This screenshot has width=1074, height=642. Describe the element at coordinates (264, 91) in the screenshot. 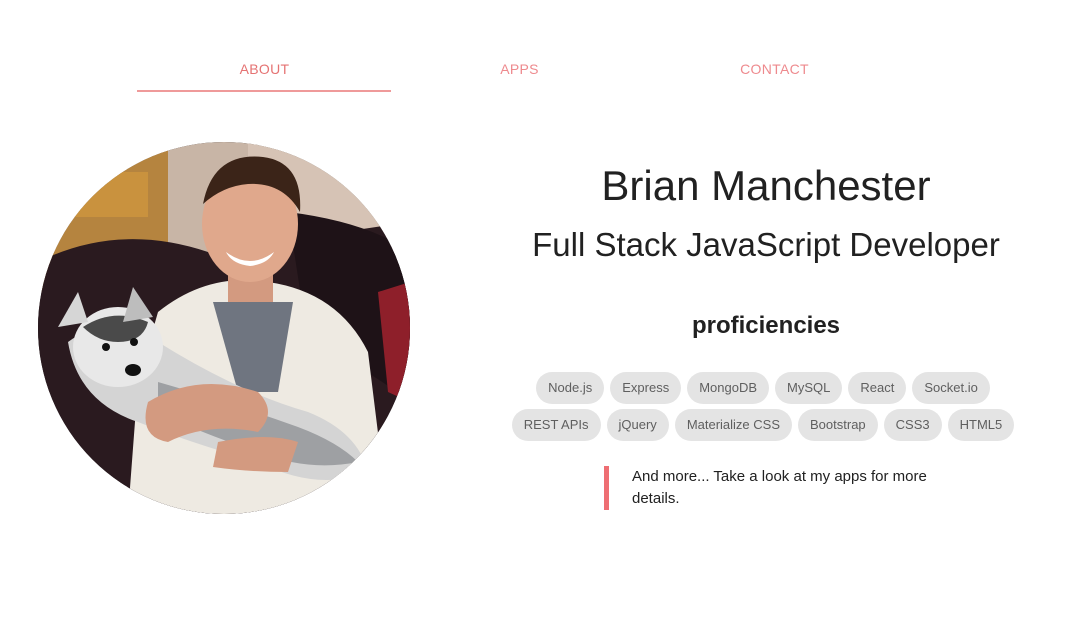

I see `active-tab-indicator` at that location.